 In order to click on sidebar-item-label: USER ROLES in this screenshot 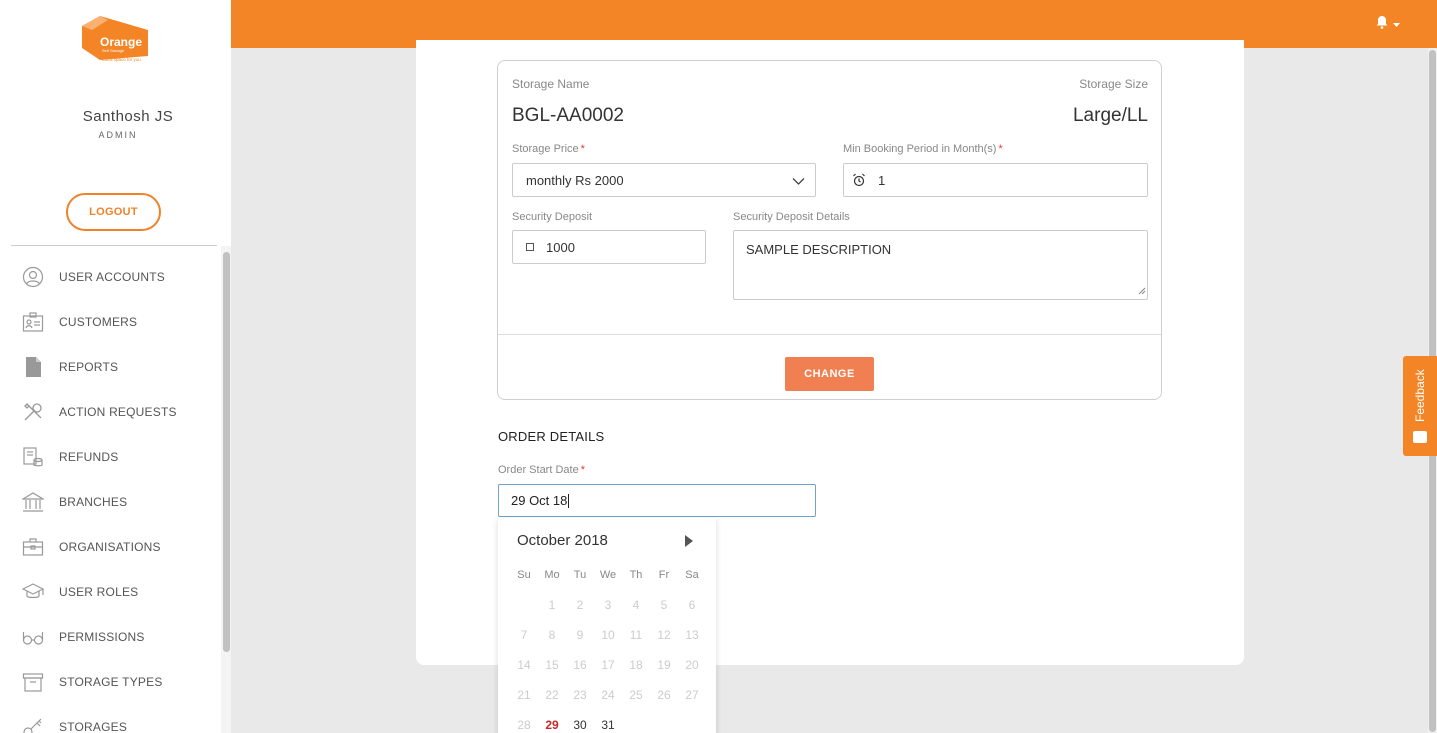, I will do `click(99, 591)`.